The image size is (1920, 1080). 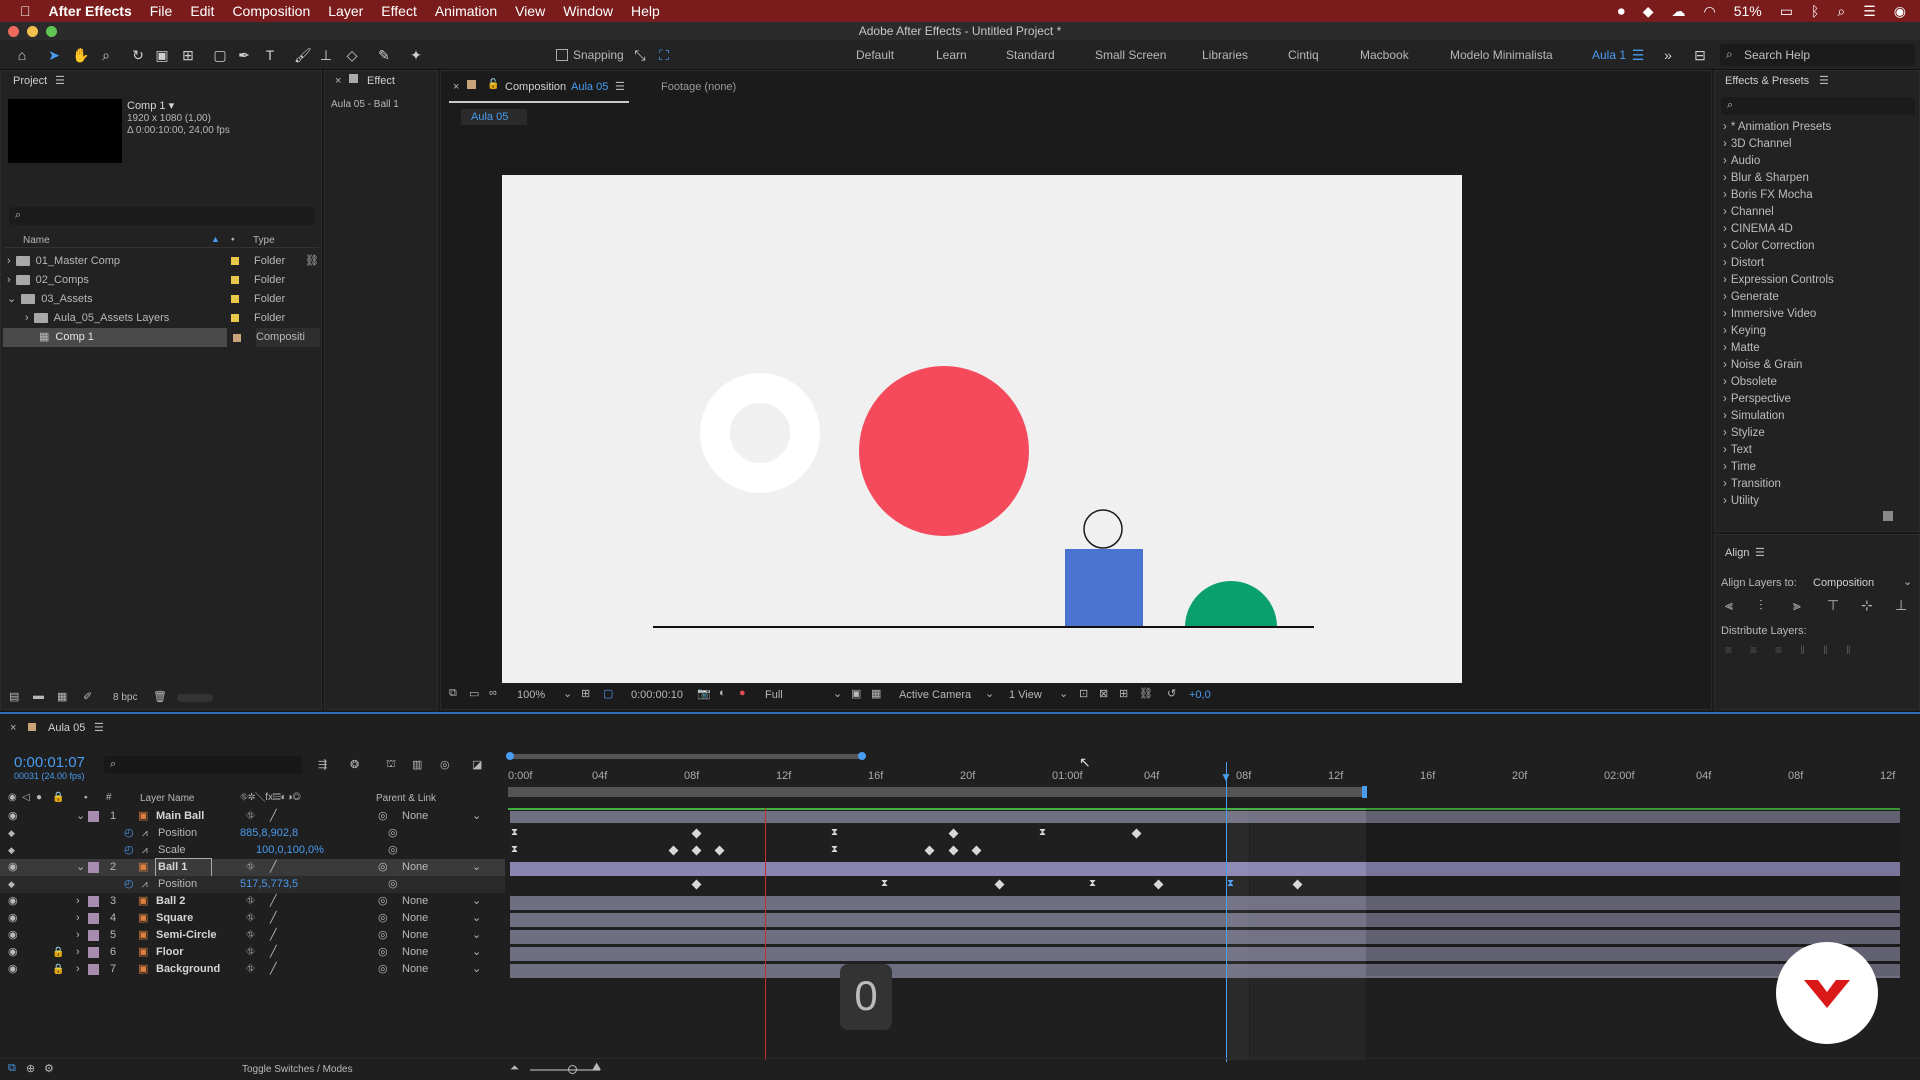 I want to click on project-item-aula-05-assets-layers: › Aula_05_Assets Layers Folder, so click(x=160, y=318).